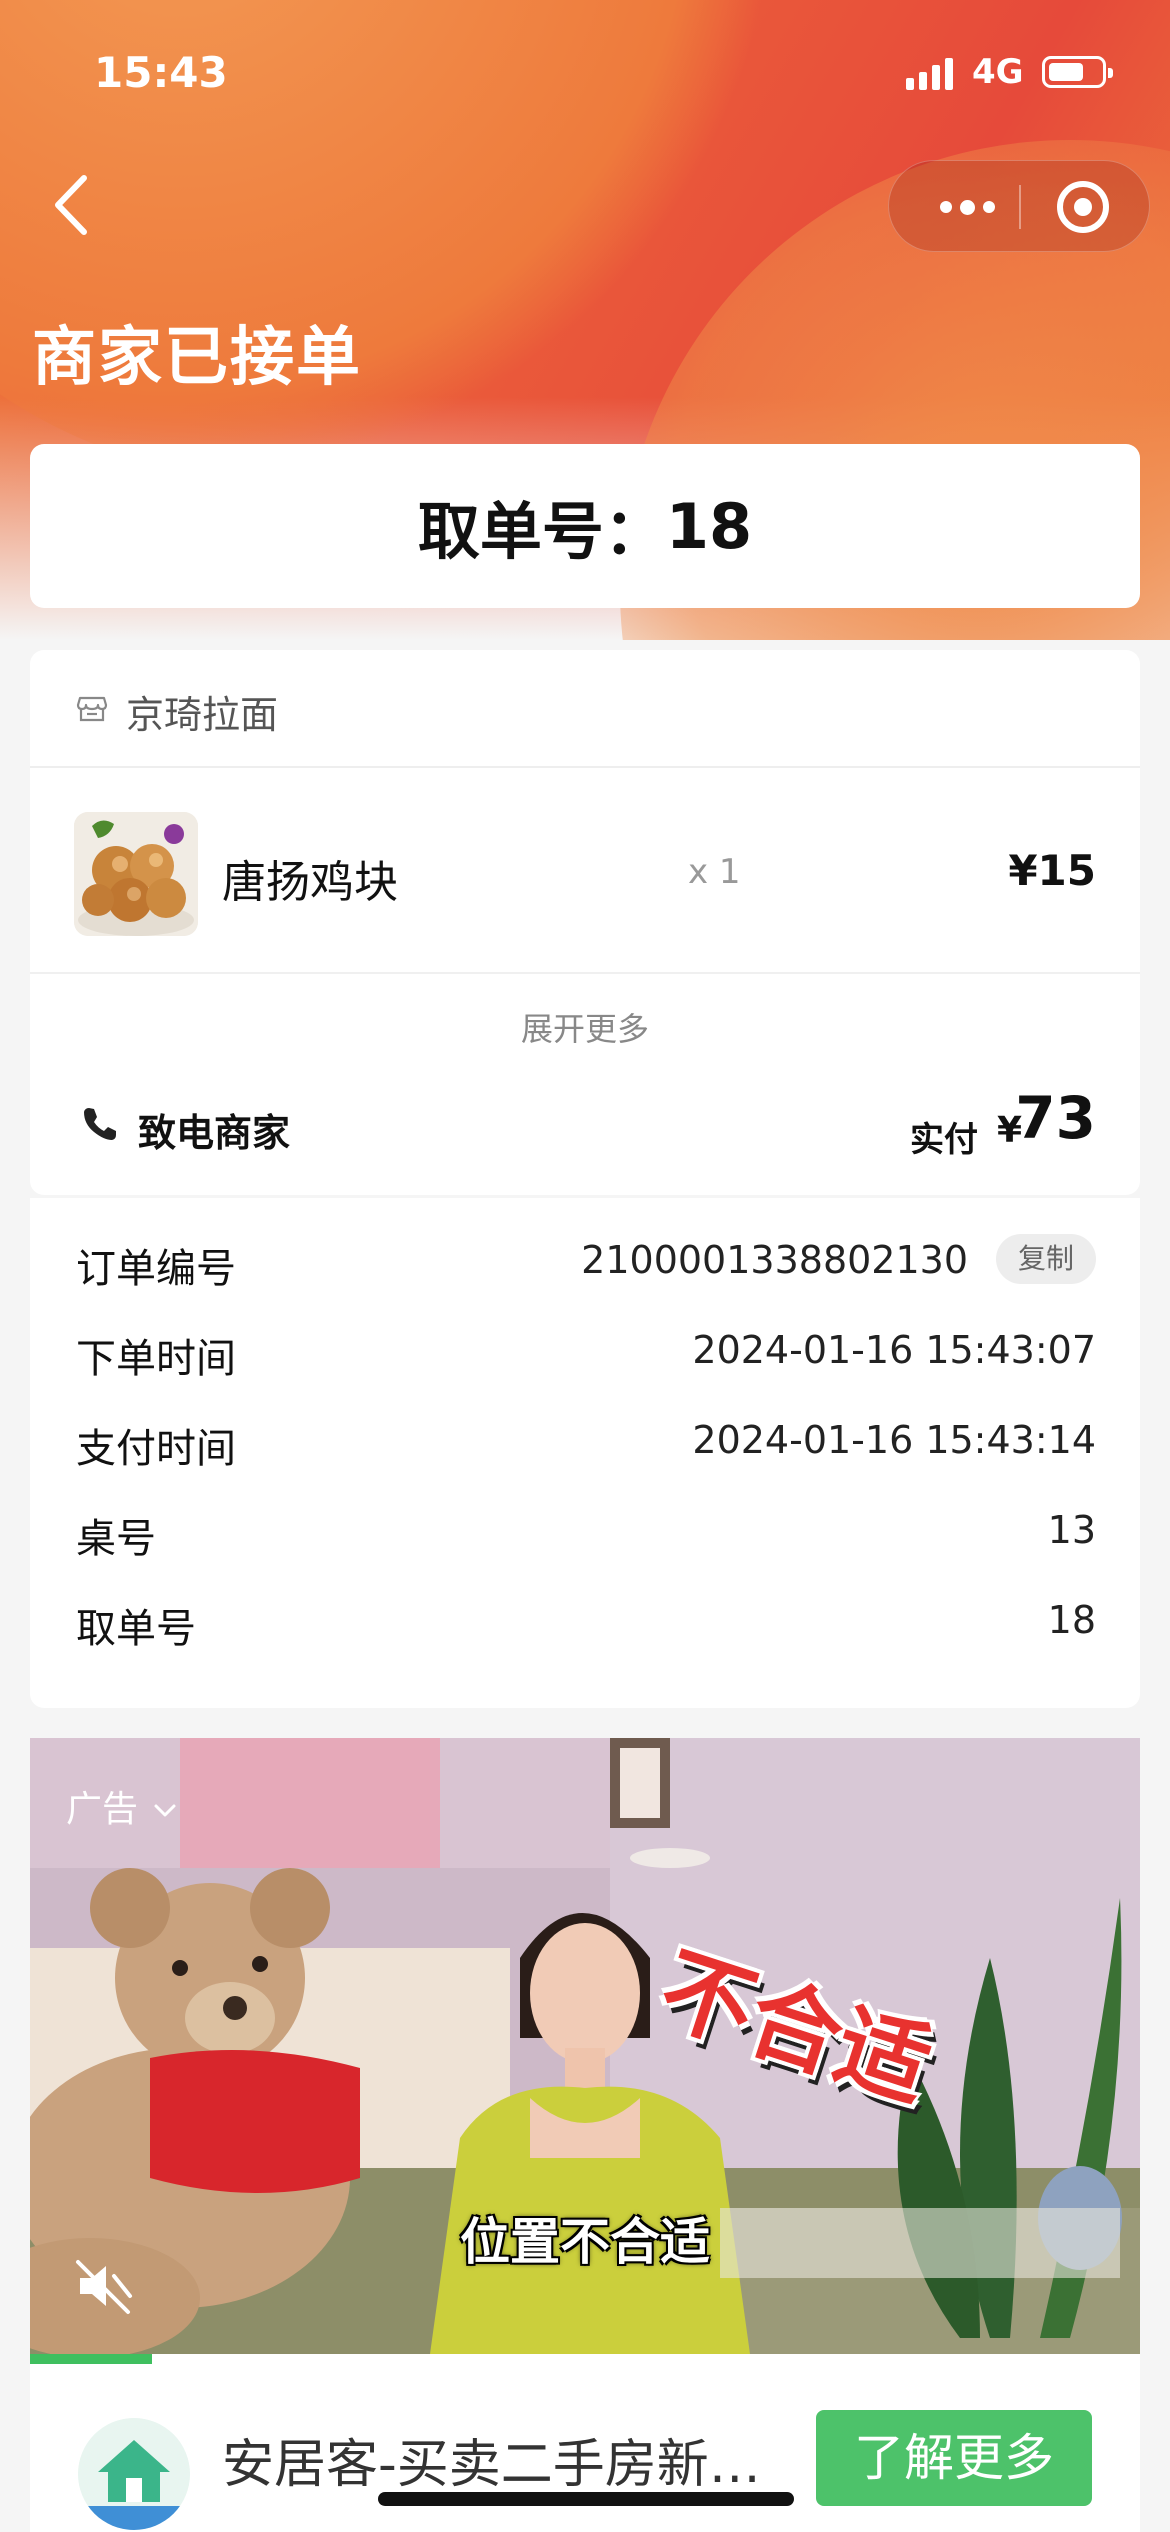 Image resolution: width=1170 pixels, height=2532 pixels. Describe the element at coordinates (967, 207) in the screenshot. I see `more-dots-icon` at that location.